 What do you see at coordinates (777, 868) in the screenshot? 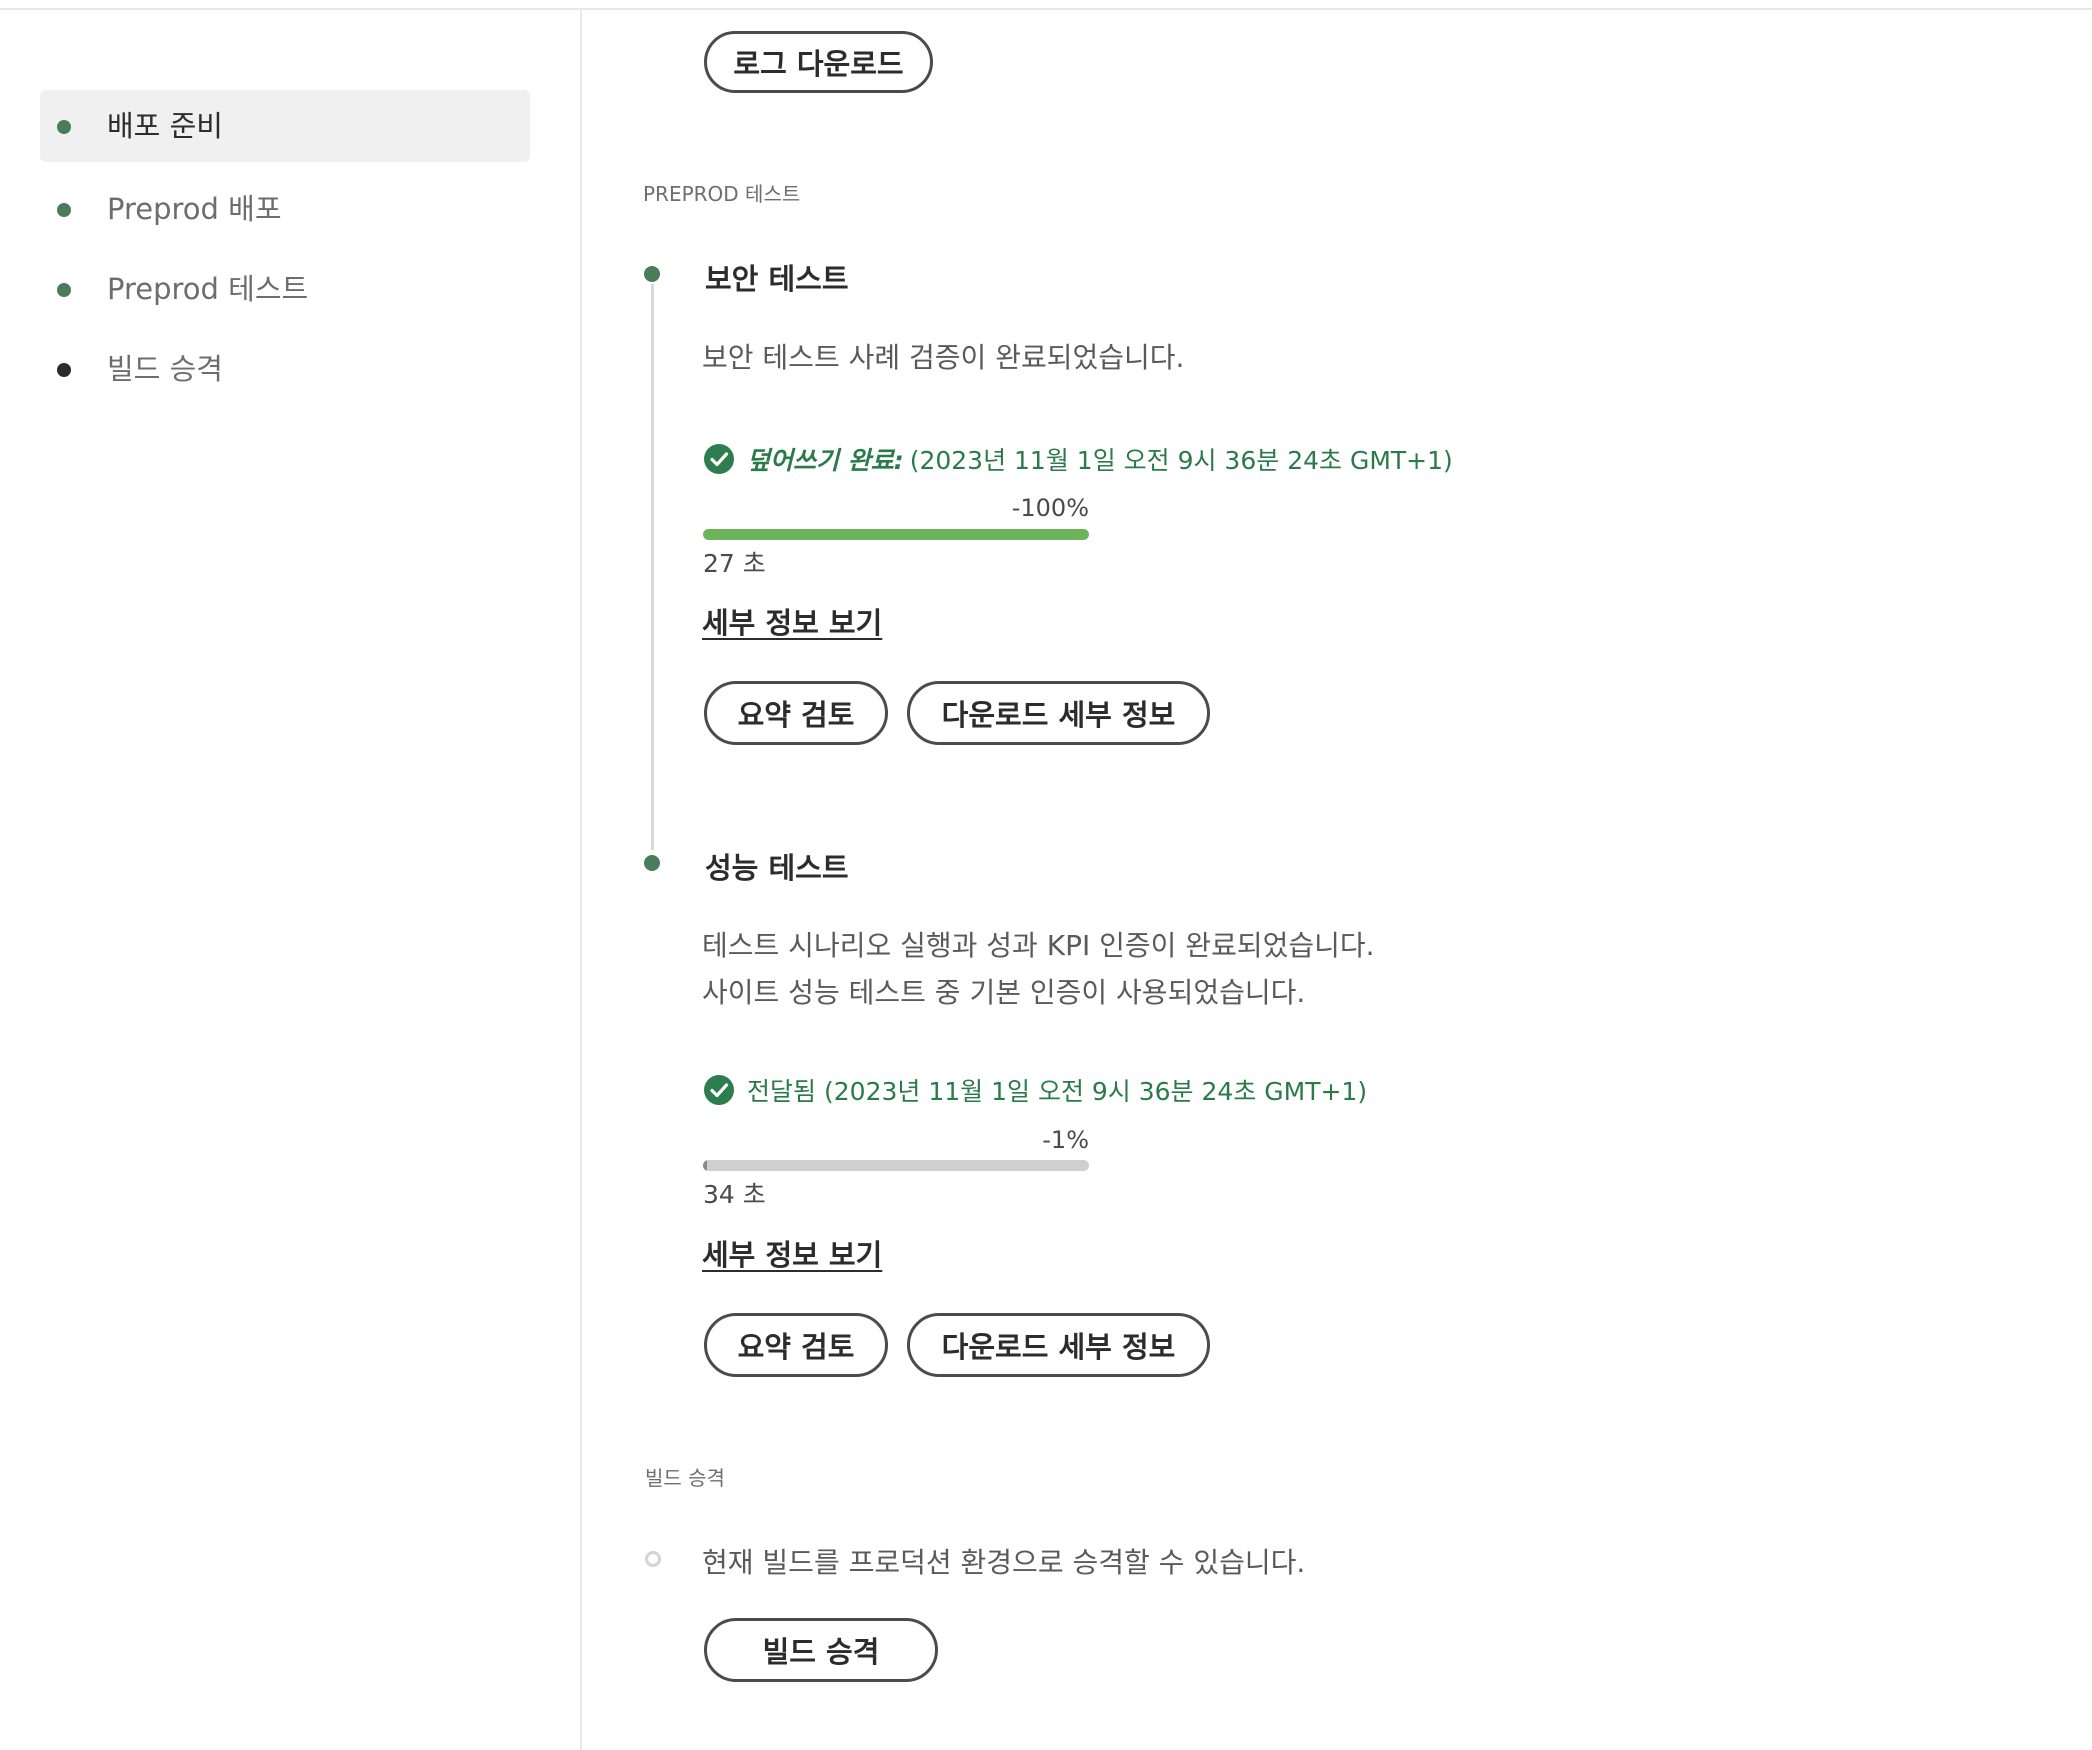
I see `performance-test-title: 성능 테스트` at bounding box center [777, 868].